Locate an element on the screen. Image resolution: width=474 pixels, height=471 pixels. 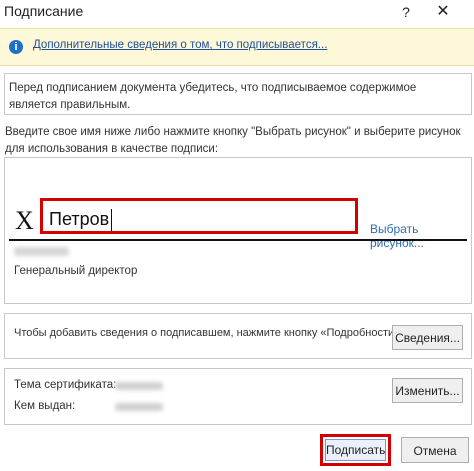
close-button: ✕ is located at coordinates (443, 12).